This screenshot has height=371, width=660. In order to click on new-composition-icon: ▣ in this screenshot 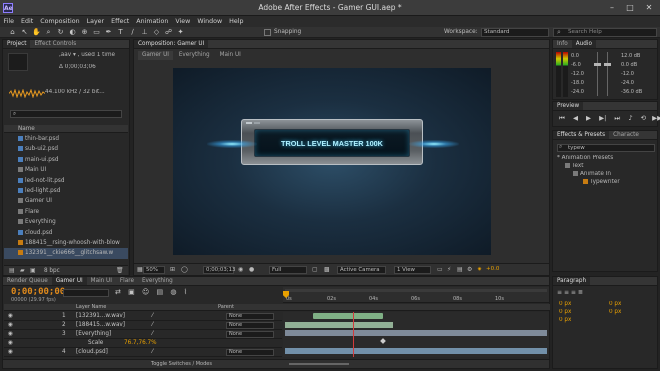, I will do `click(33, 270)`.